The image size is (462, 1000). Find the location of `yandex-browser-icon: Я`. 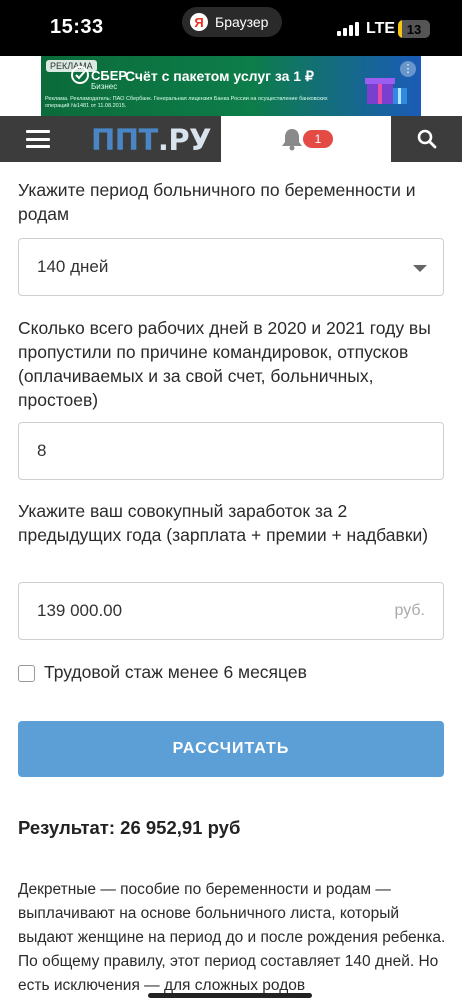

yandex-browser-icon: Я is located at coordinates (199, 22).